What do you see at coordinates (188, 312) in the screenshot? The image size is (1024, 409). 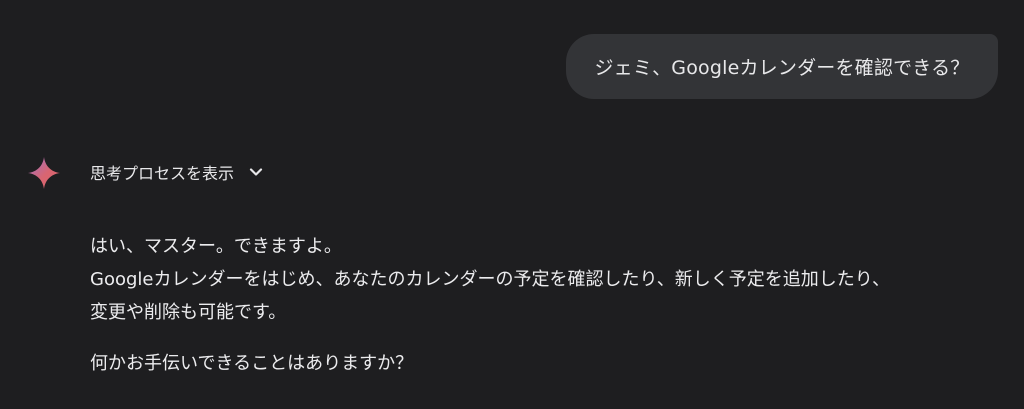 I see `response-line: 変更や削除も可能です。` at bounding box center [188, 312].